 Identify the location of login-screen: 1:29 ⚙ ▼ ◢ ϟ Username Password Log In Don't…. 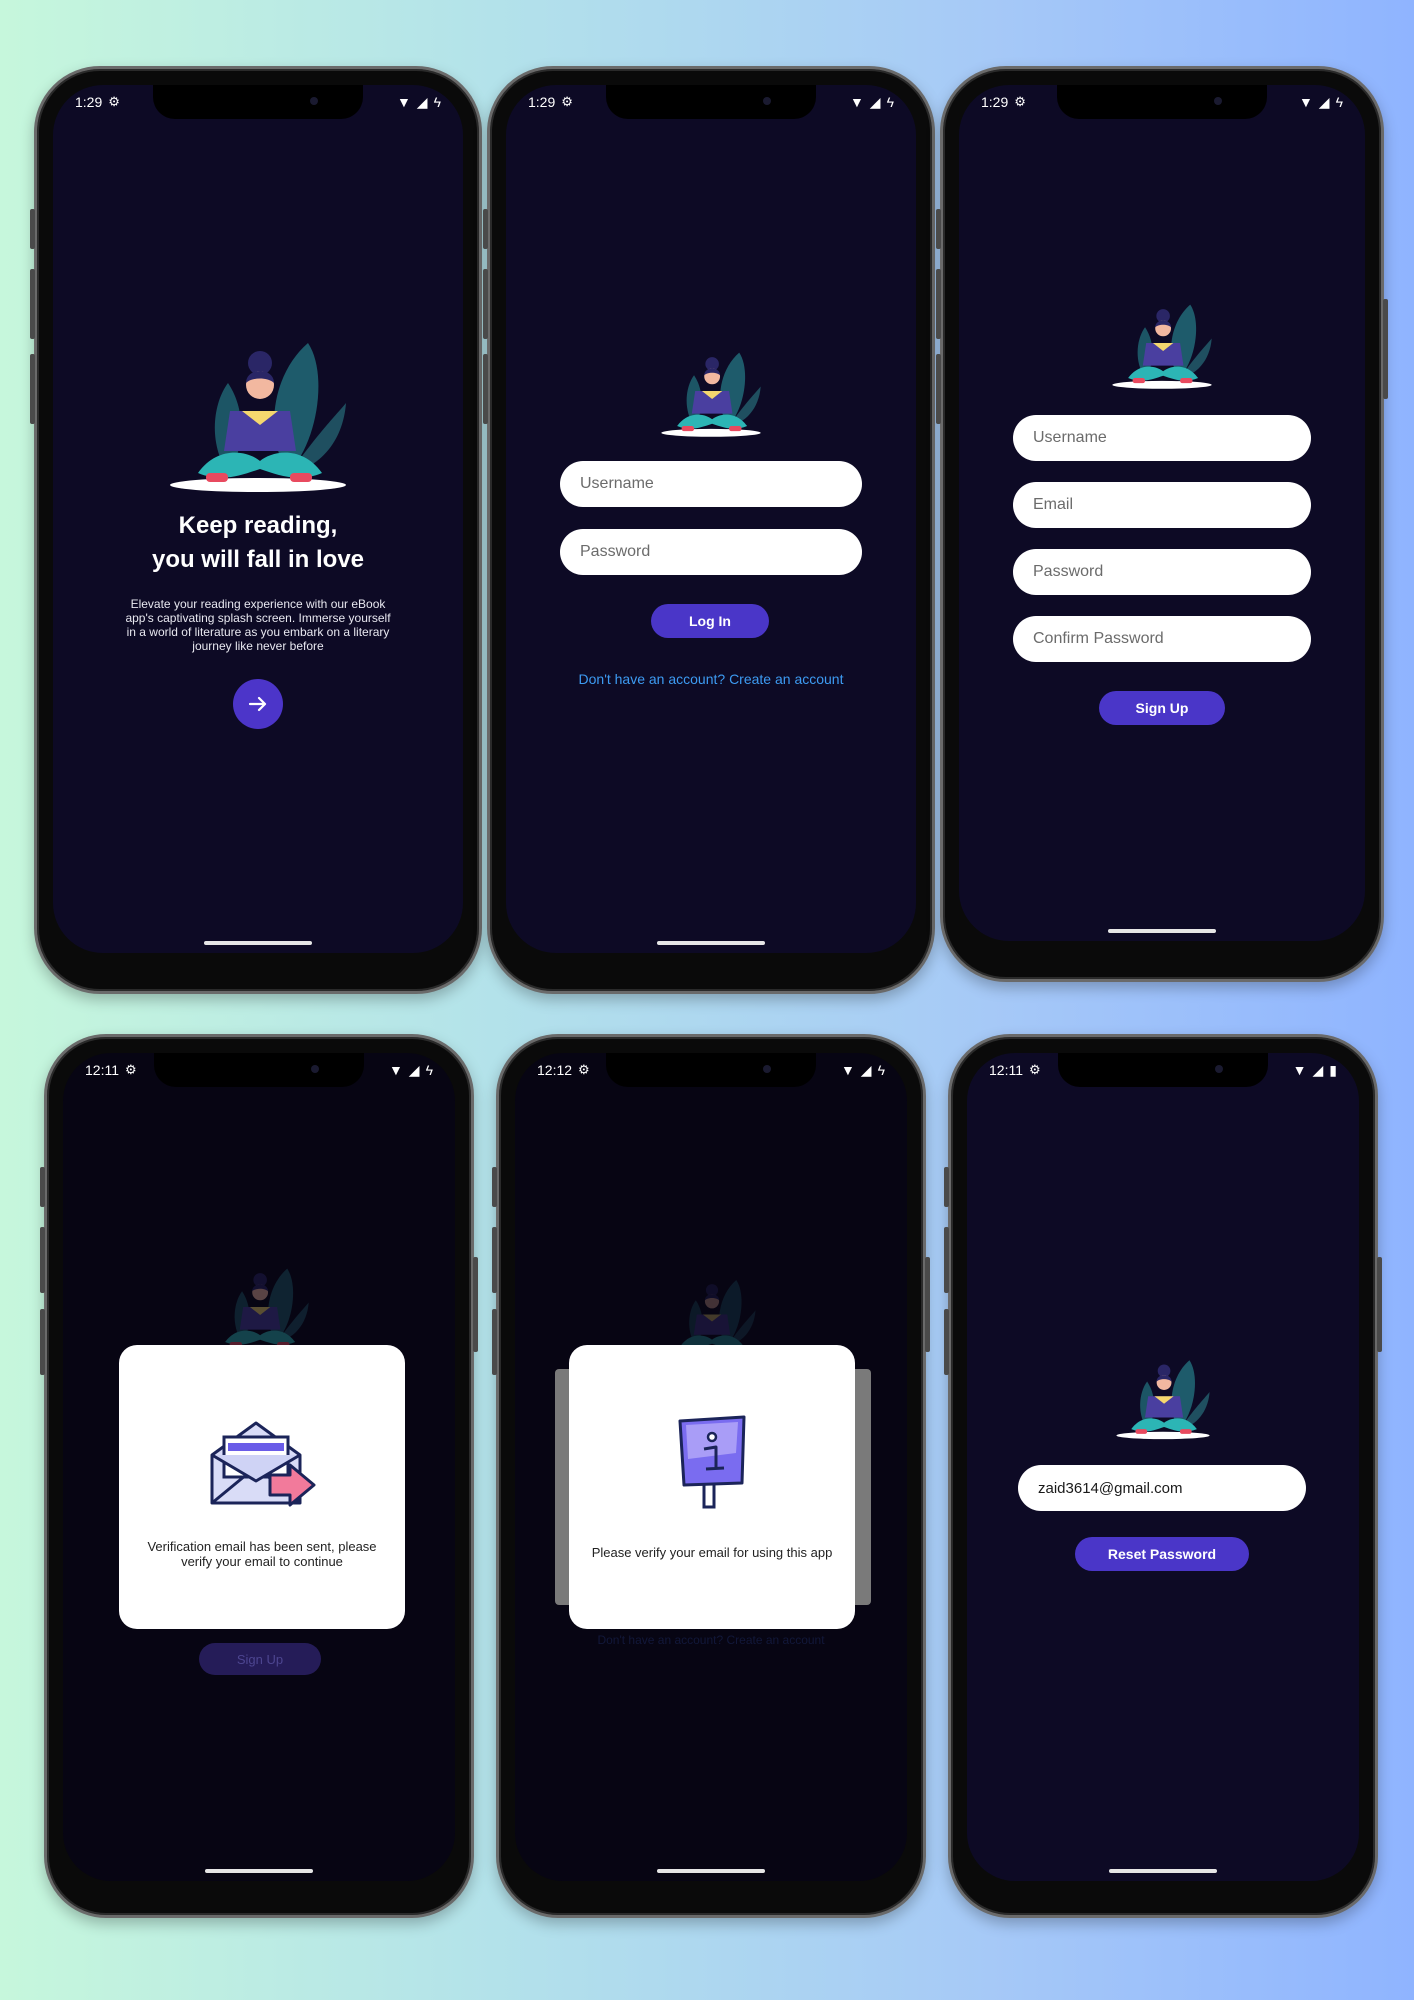
(711, 519).